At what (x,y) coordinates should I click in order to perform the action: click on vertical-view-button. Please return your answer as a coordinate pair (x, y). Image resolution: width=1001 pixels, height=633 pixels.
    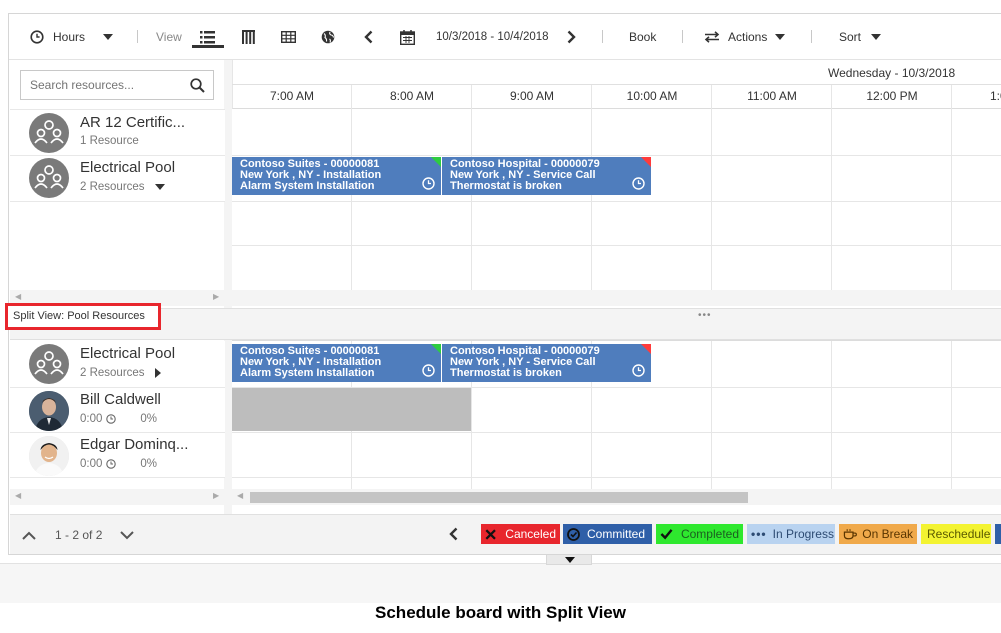
    Looking at the image, I should click on (248, 37).